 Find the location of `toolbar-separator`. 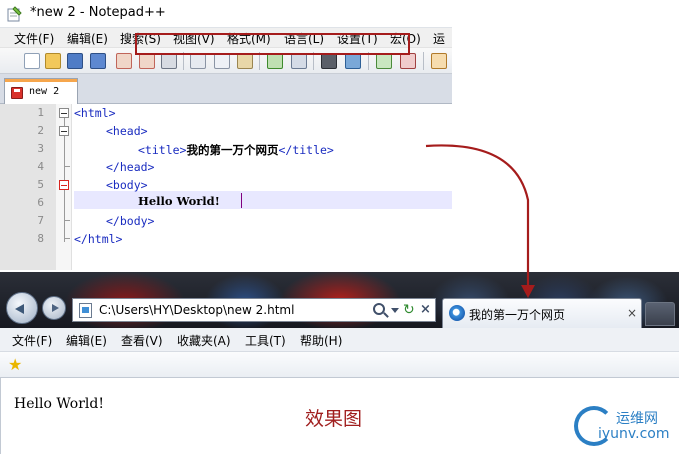

toolbar-separator is located at coordinates (423, 61).